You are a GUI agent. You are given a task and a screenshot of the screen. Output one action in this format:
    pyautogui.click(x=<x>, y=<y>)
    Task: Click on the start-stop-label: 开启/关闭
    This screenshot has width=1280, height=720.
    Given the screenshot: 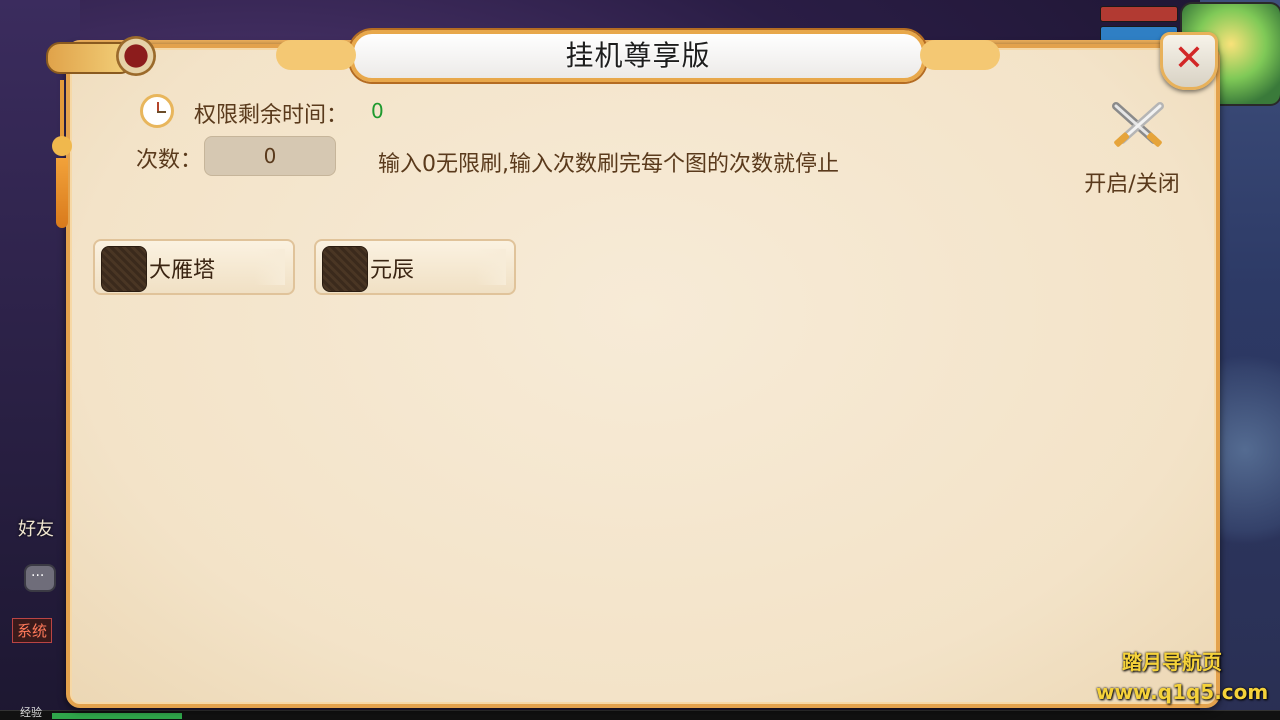 What is the action you would take?
    pyautogui.click(x=1132, y=184)
    